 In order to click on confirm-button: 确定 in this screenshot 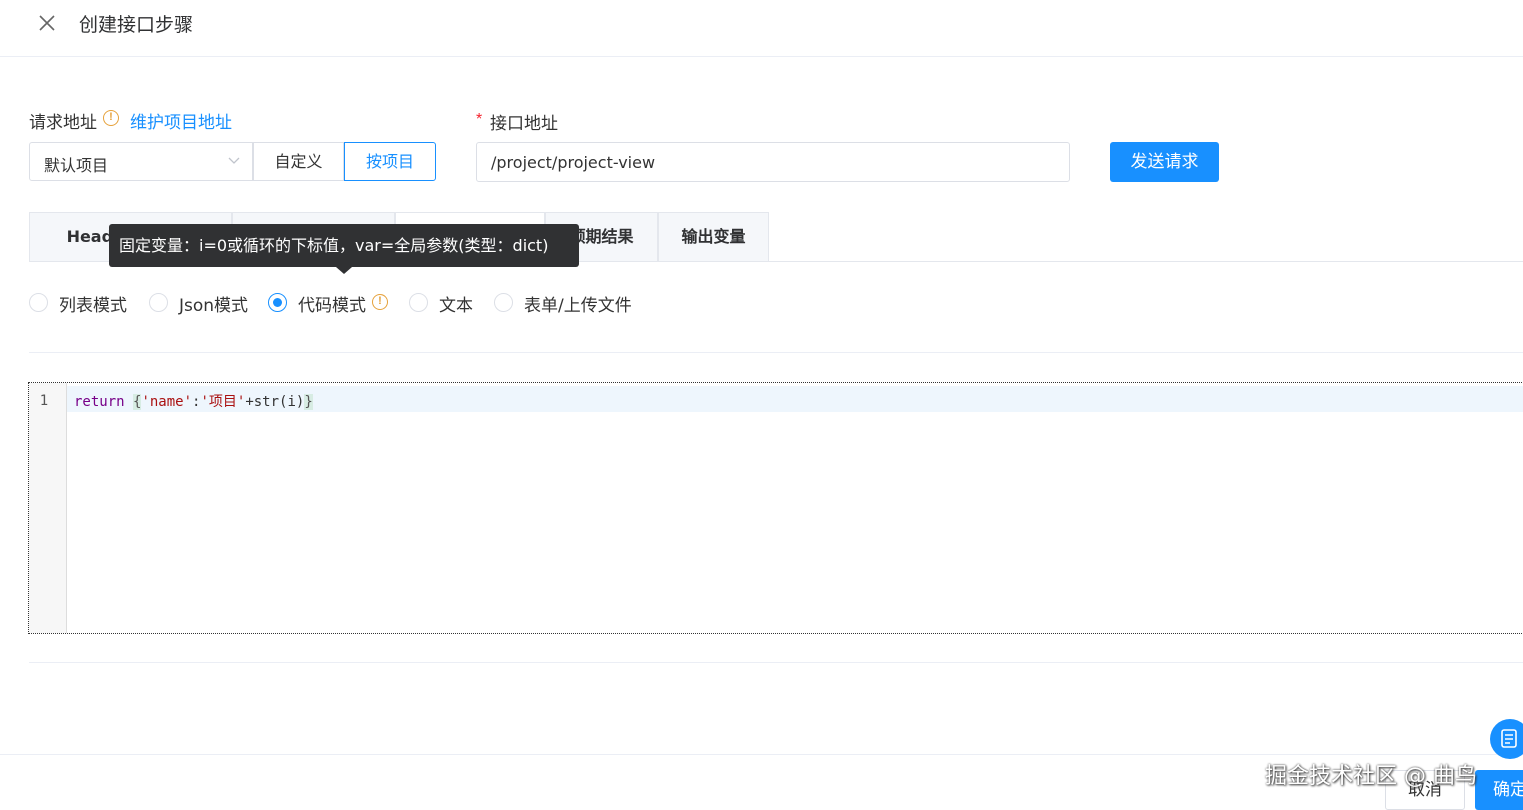, I will do `click(1499, 790)`.